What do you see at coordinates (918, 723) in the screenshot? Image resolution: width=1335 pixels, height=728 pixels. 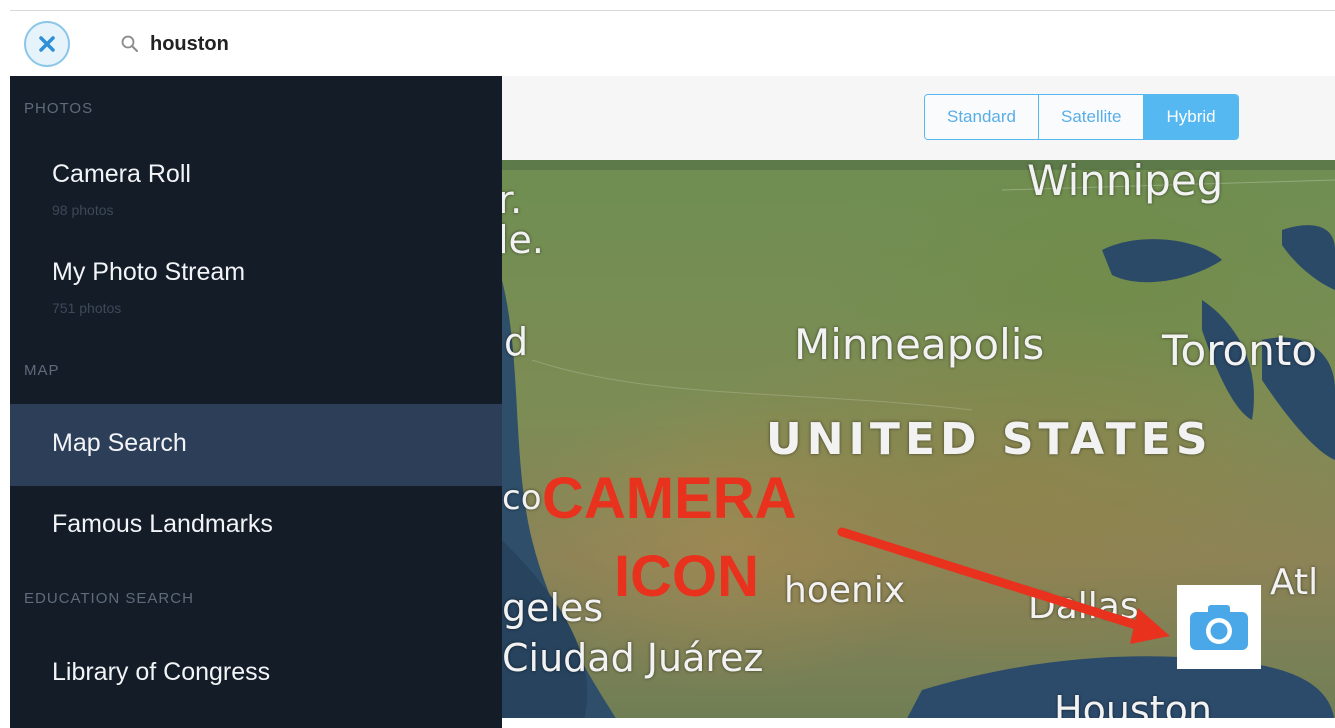 I see `bottom-edge` at bounding box center [918, 723].